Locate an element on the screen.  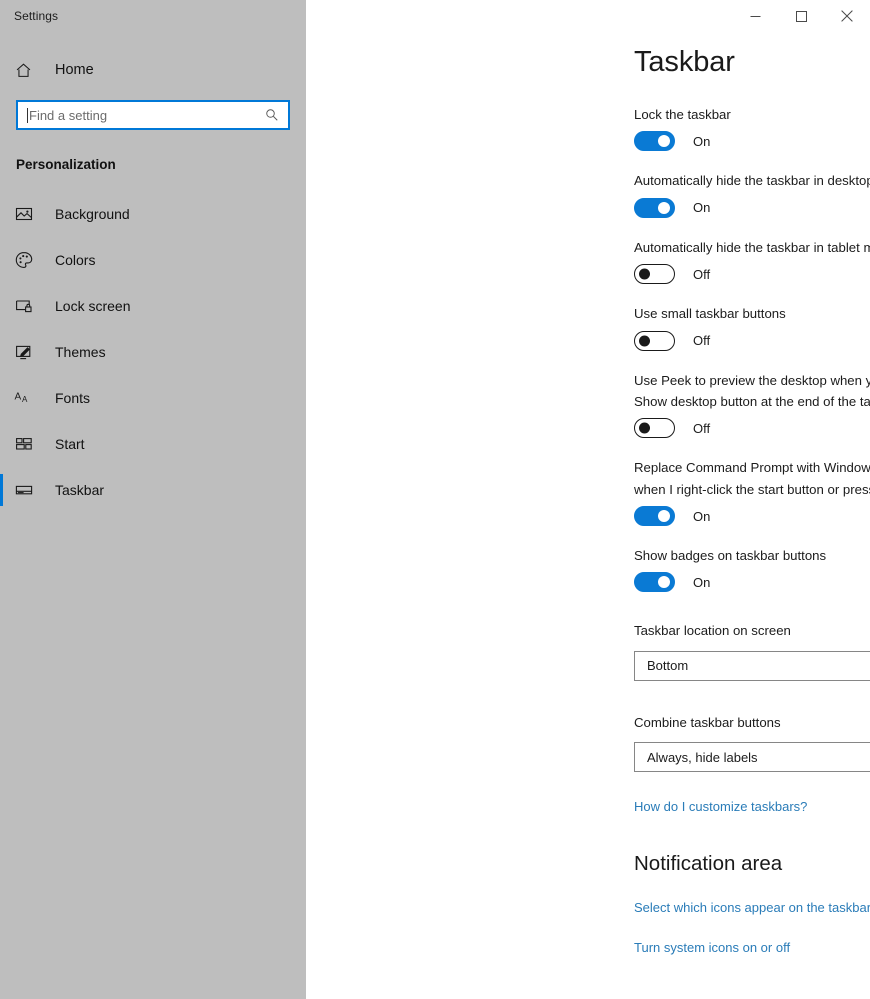
maximize-button is located at coordinates (801, 16).